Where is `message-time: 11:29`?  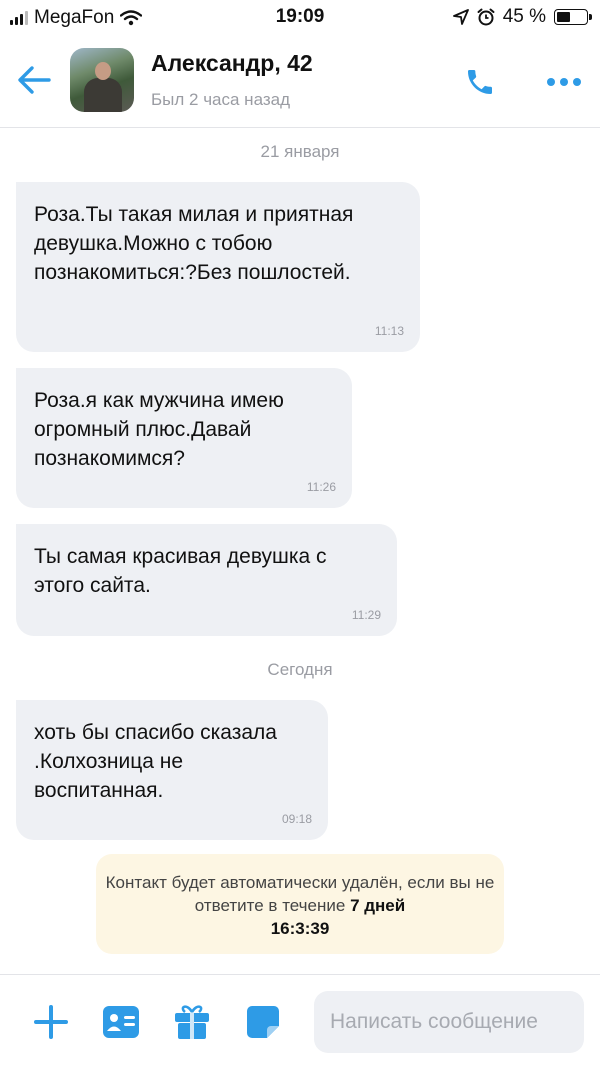
message-time: 11:29 is located at coordinates (366, 615).